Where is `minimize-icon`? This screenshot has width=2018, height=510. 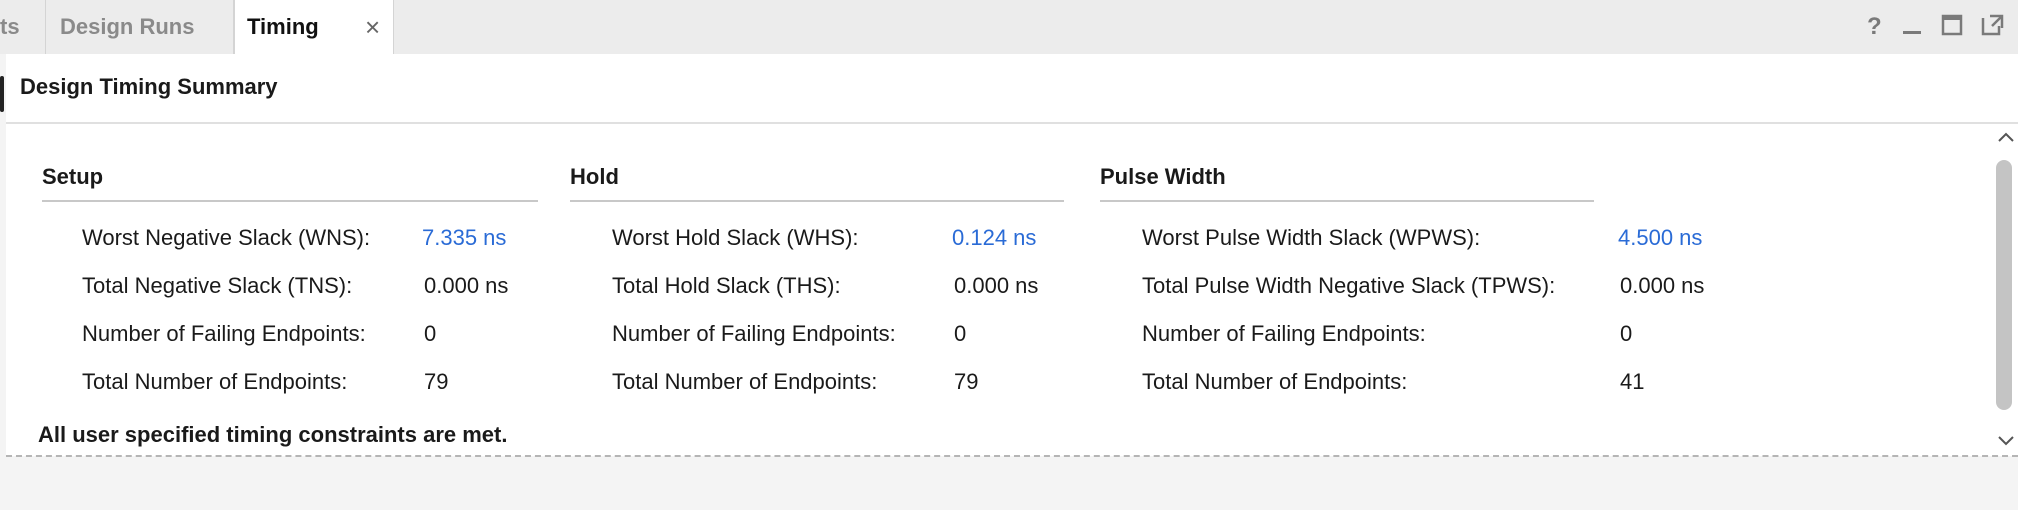 minimize-icon is located at coordinates (1913, 25).